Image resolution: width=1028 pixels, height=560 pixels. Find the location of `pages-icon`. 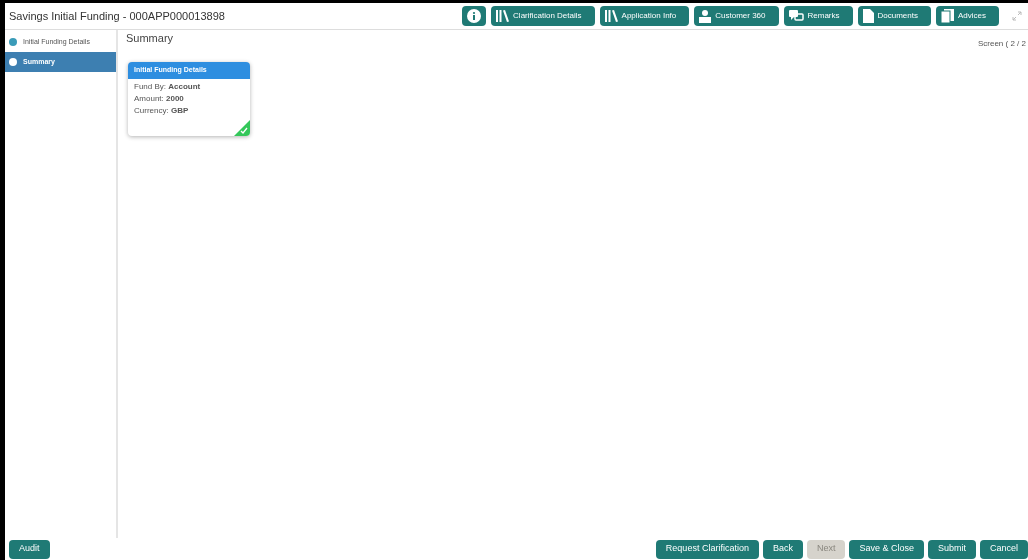

pages-icon is located at coordinates (947, 16).